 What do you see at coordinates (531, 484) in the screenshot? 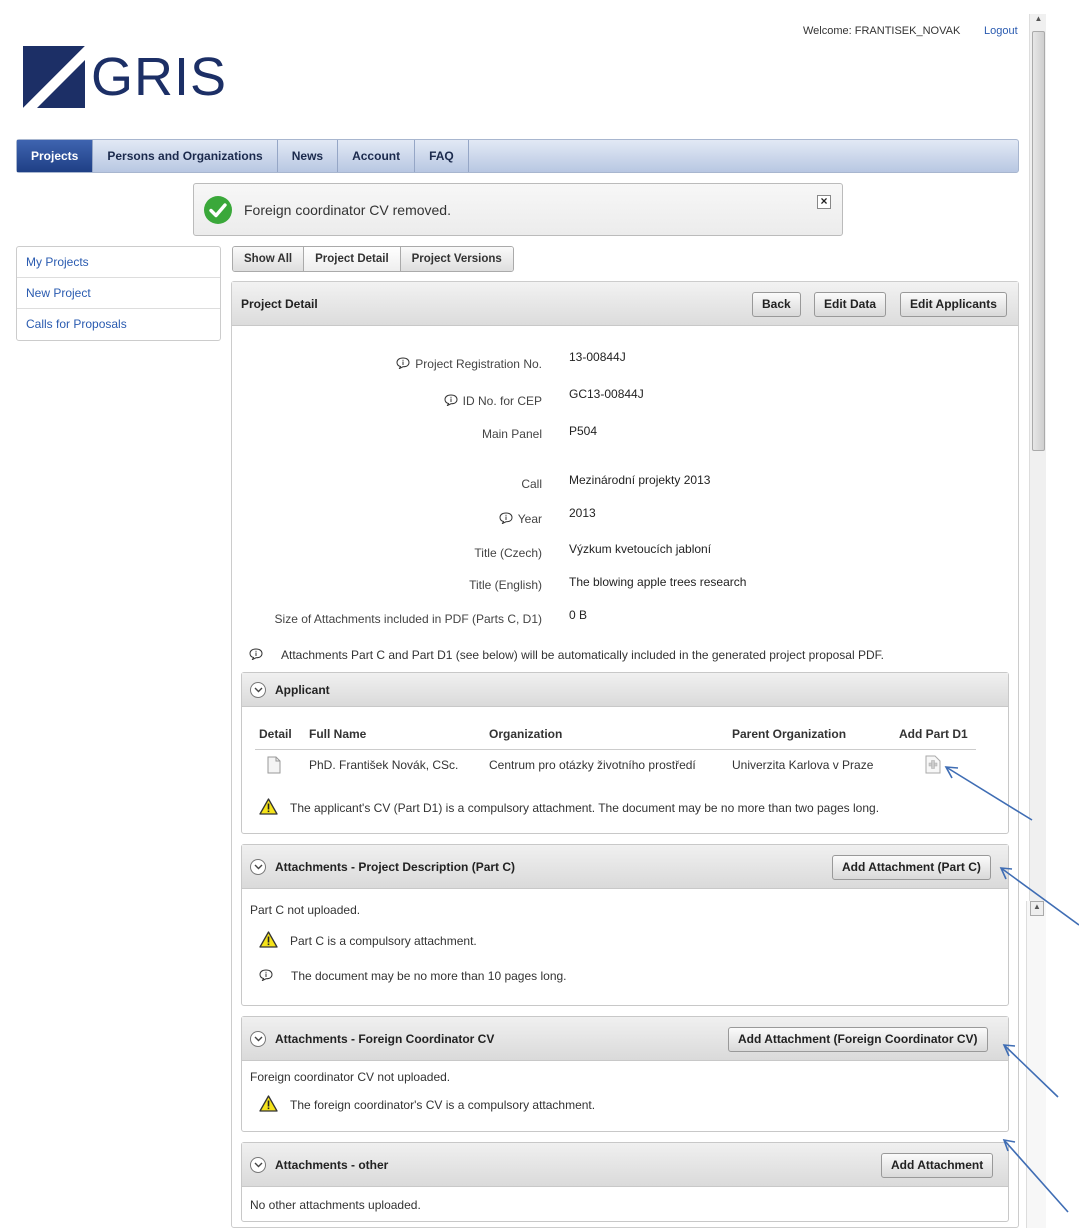
I see `call-label: Call` at bounding box center [531, 484].